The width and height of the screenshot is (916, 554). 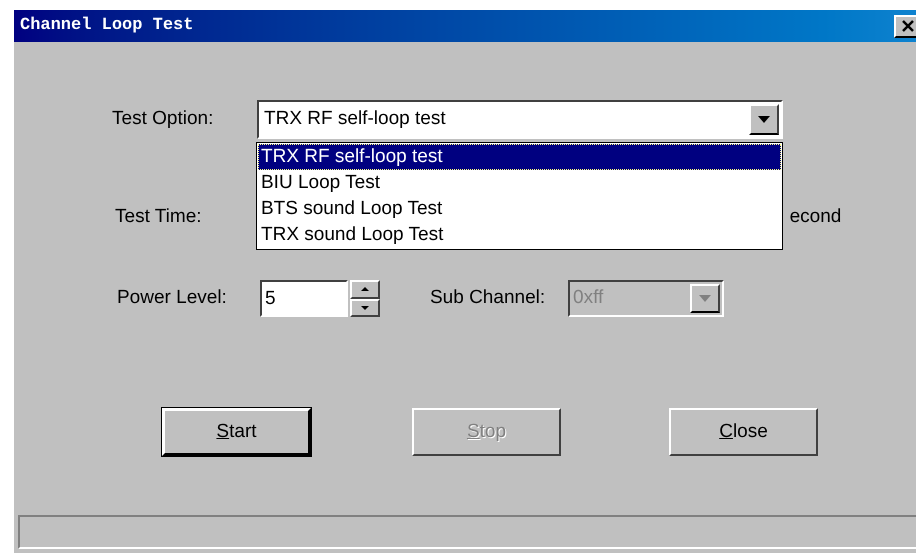 What do you see at coordinates (519, 209) in the screenshot?
I see `dropdown-option: BTS sound Loop Test` at bounding box center [519, 209].